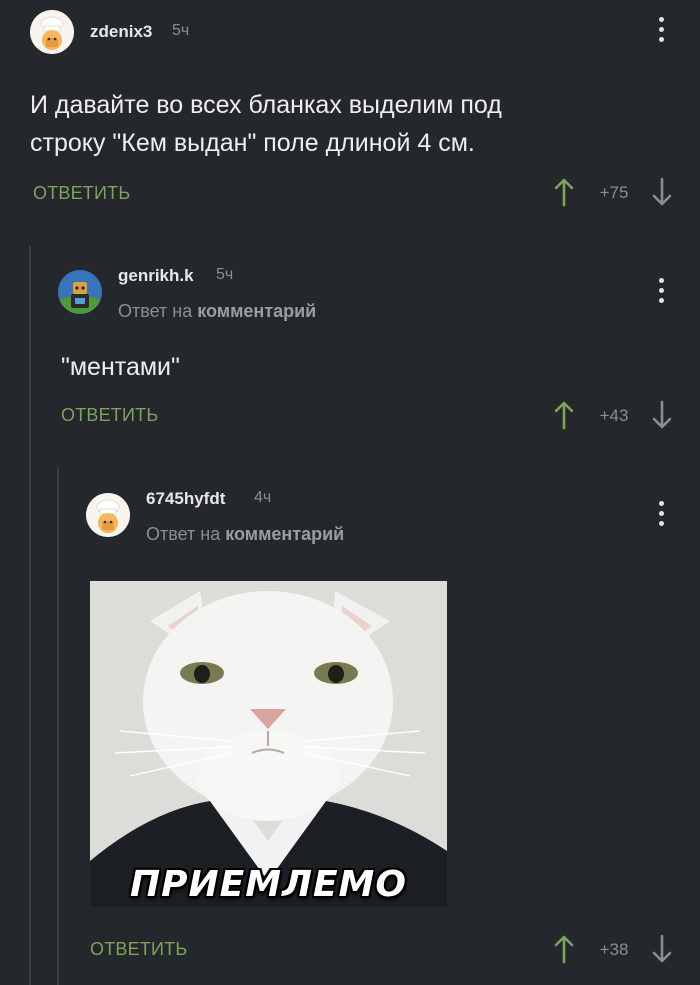  Describe the element at coordinates (263, 497) in the screenshot. I see `timestamp: 4ч` at that location.